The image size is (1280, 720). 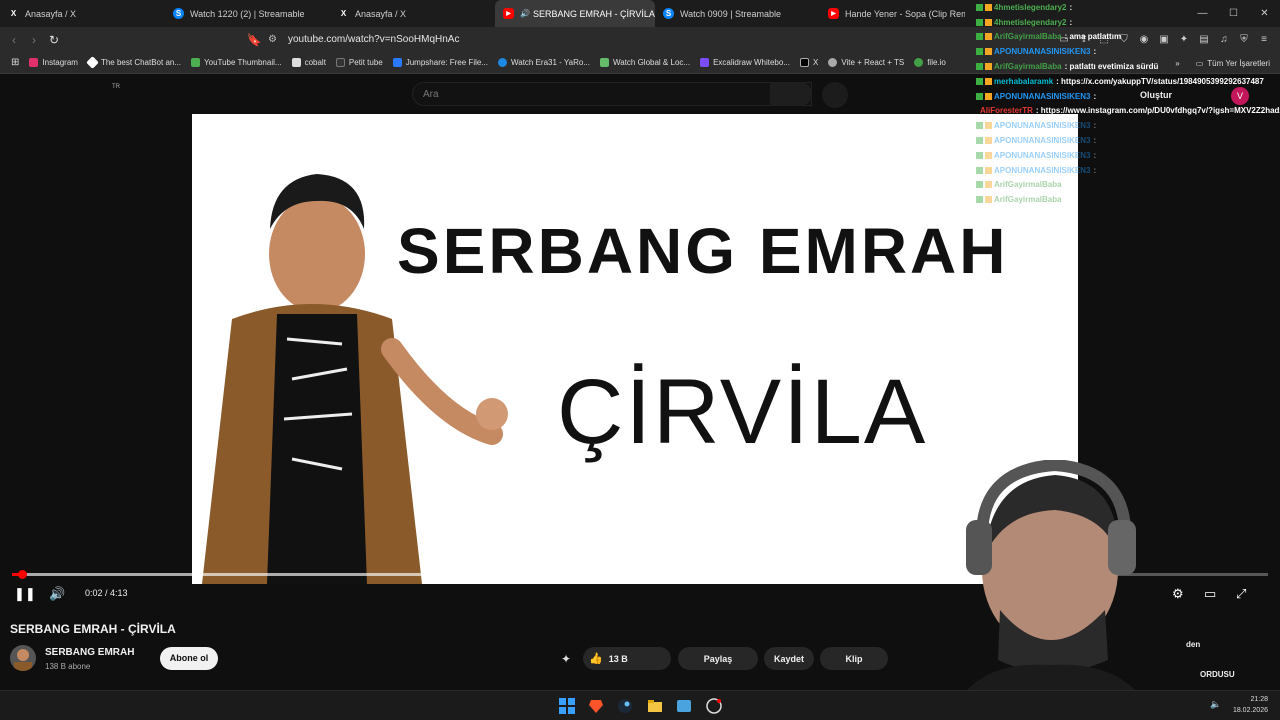 What do you see at coordinates (397, 62) in the screenshot?
I see `jumpshare-icon` at bounding box center [397, 62].